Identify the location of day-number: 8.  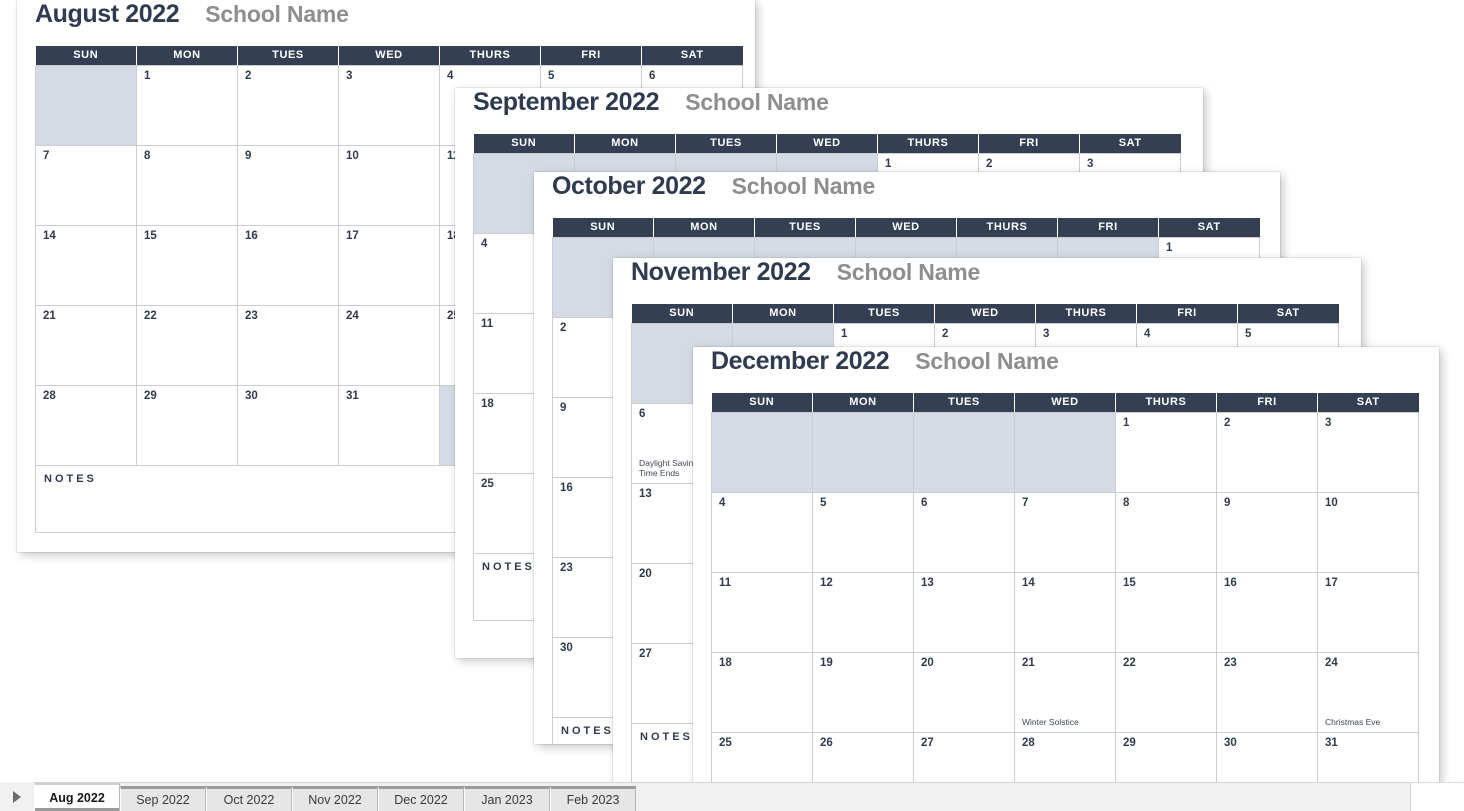
(147, 155).